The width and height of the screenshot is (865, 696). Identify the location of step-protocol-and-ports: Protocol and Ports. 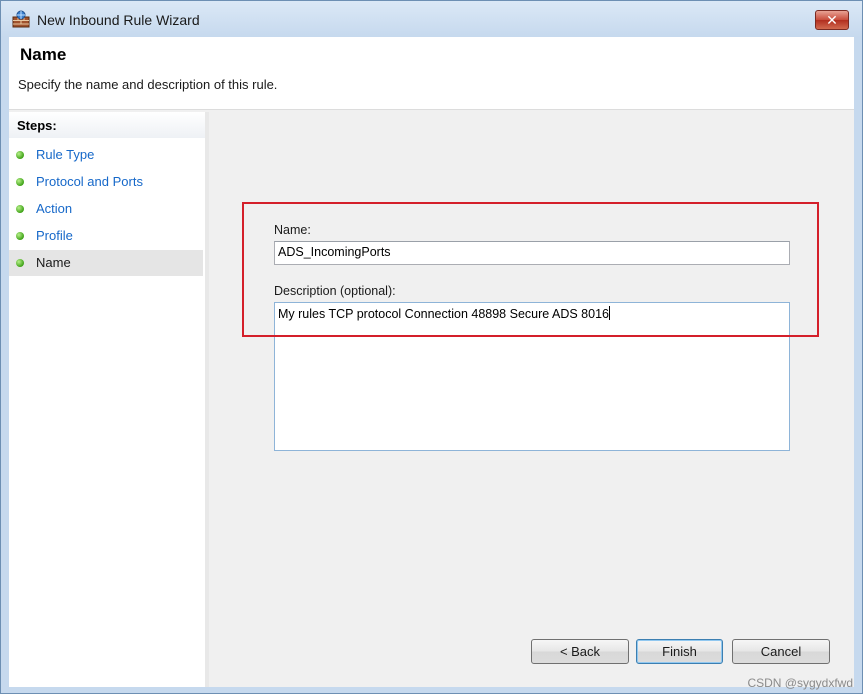
(106, 182).